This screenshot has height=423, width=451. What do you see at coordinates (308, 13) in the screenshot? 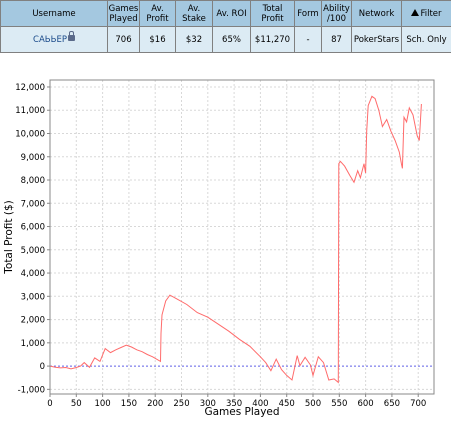
I see `header-form: Form` at bounding box center [308, 13].